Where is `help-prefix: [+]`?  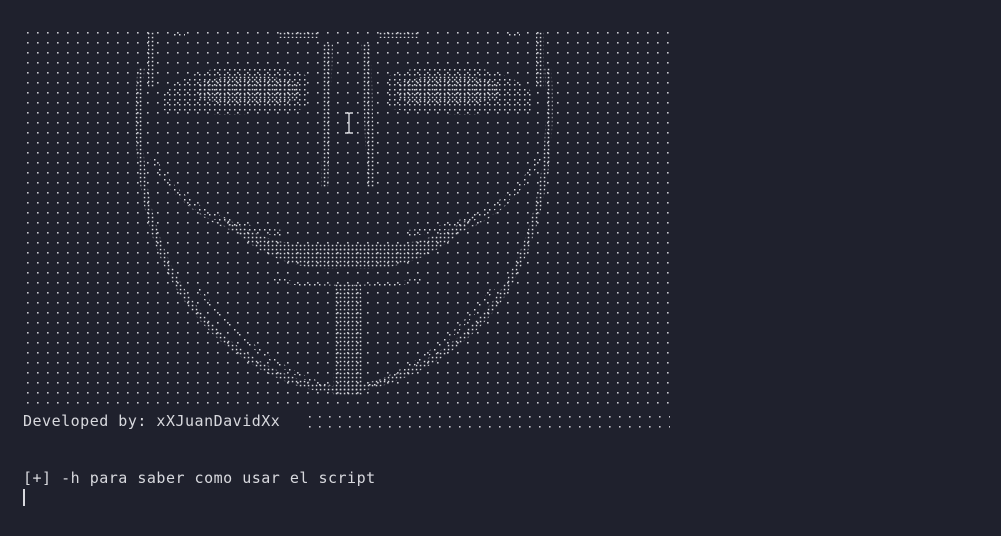 help-prefix: [+] is located at coordinates (37, 478).